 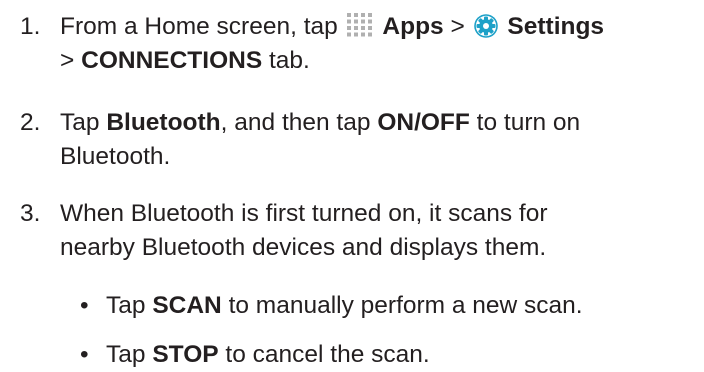 What do you see at coordinates (30, 213) in the screenshot?
I see `step-number: 3.` at bounding box center [30, 213].